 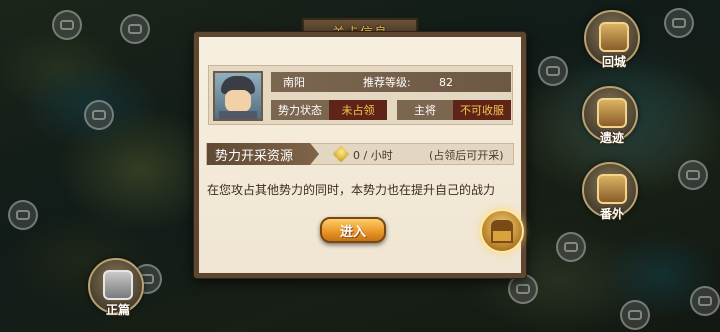 What do you see at coordinates (360, 95) in the screenshot?
I see `stage-info-card: 南阳 推荐等级: 82 势力状态 未占领 主将 不可收服` at bounding box center [360, 95].